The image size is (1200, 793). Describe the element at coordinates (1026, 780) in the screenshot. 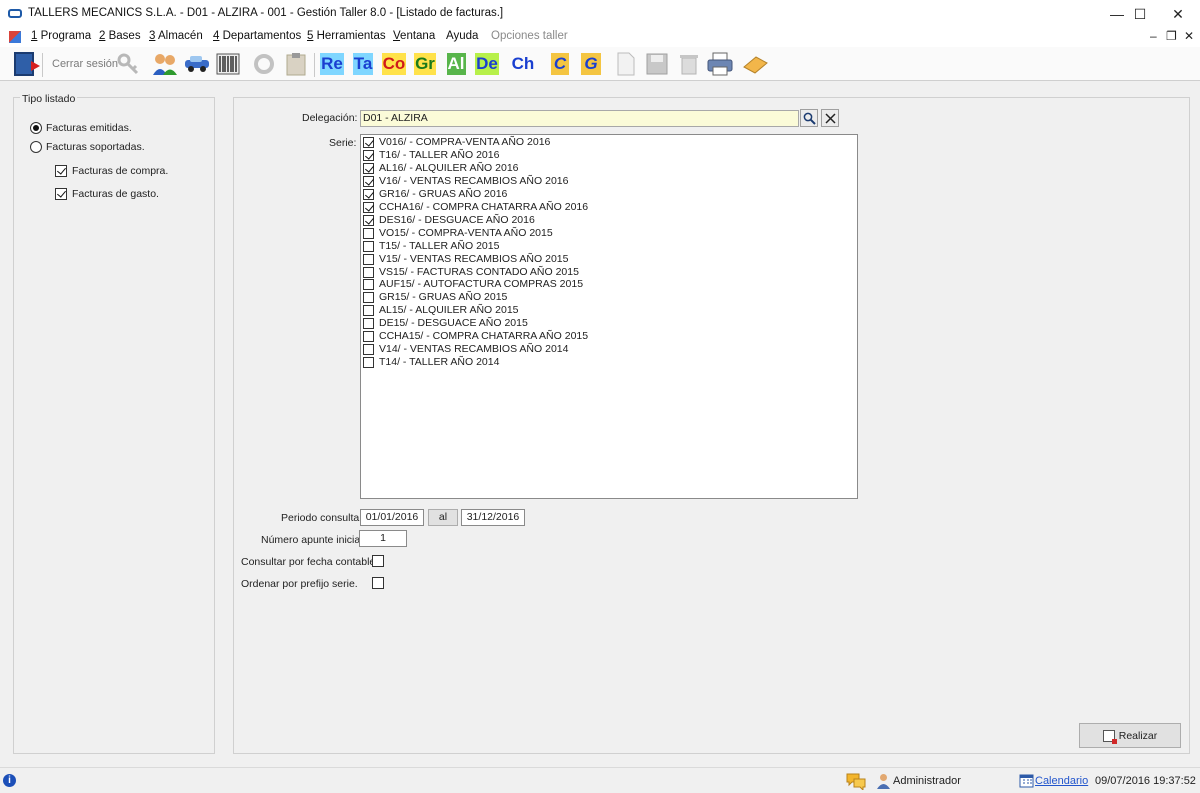

I see `calendar-icon` at that location.